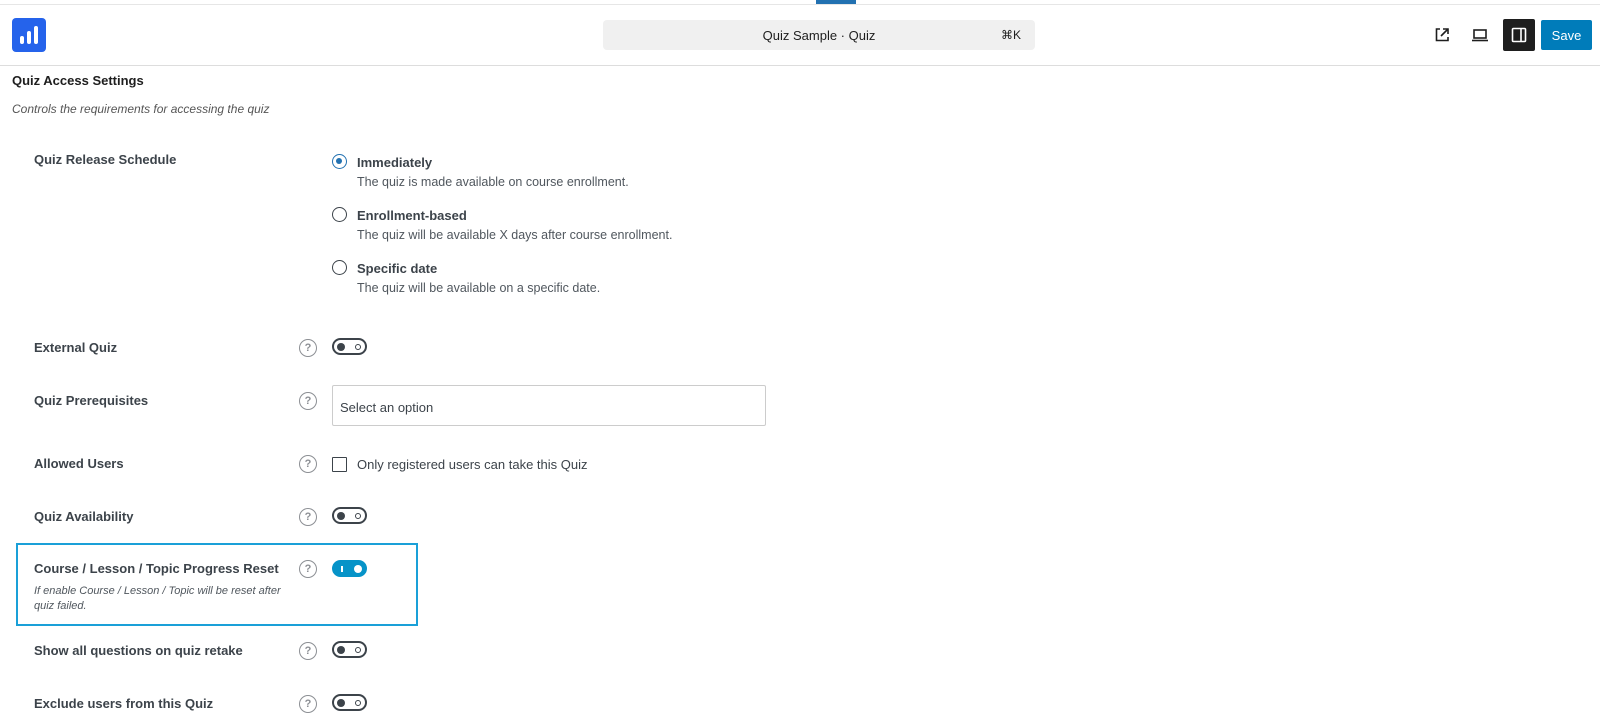 This screenshot has height=713, width=1600. Describe the element at coordinates (156, 568) in the screenshot. I see `progress-reset-label: Course / Lesson / Topic Progress Reset` at that location.